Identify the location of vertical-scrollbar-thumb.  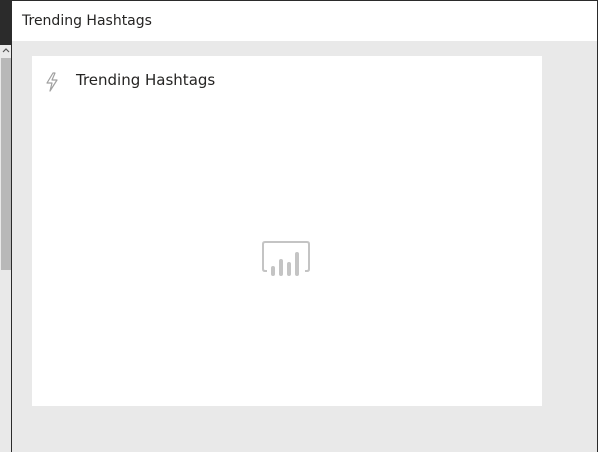
(6, 164).